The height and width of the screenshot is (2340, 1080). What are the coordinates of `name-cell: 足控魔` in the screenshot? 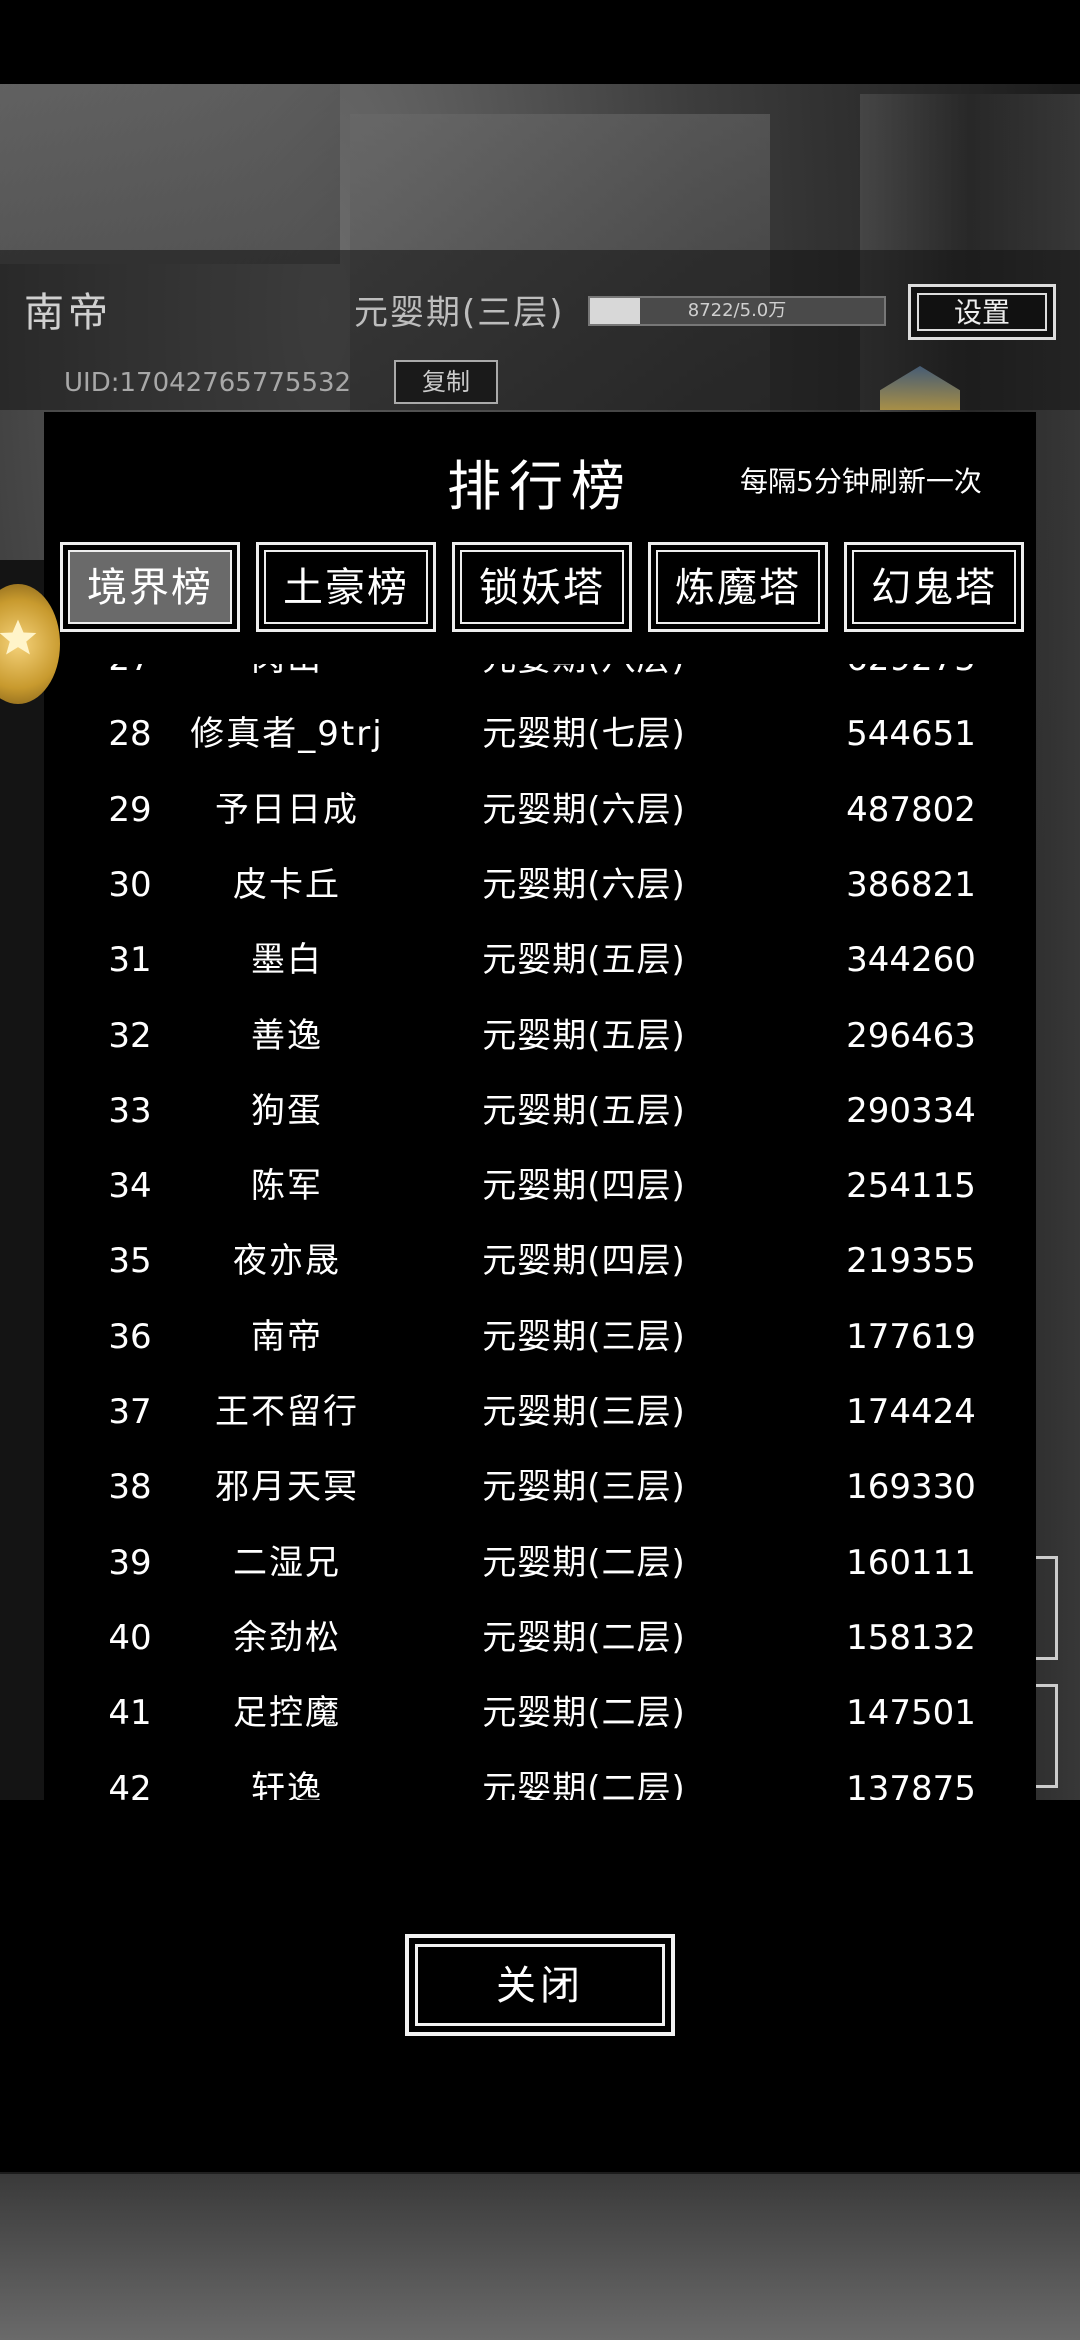 It's located at (287, 1713).